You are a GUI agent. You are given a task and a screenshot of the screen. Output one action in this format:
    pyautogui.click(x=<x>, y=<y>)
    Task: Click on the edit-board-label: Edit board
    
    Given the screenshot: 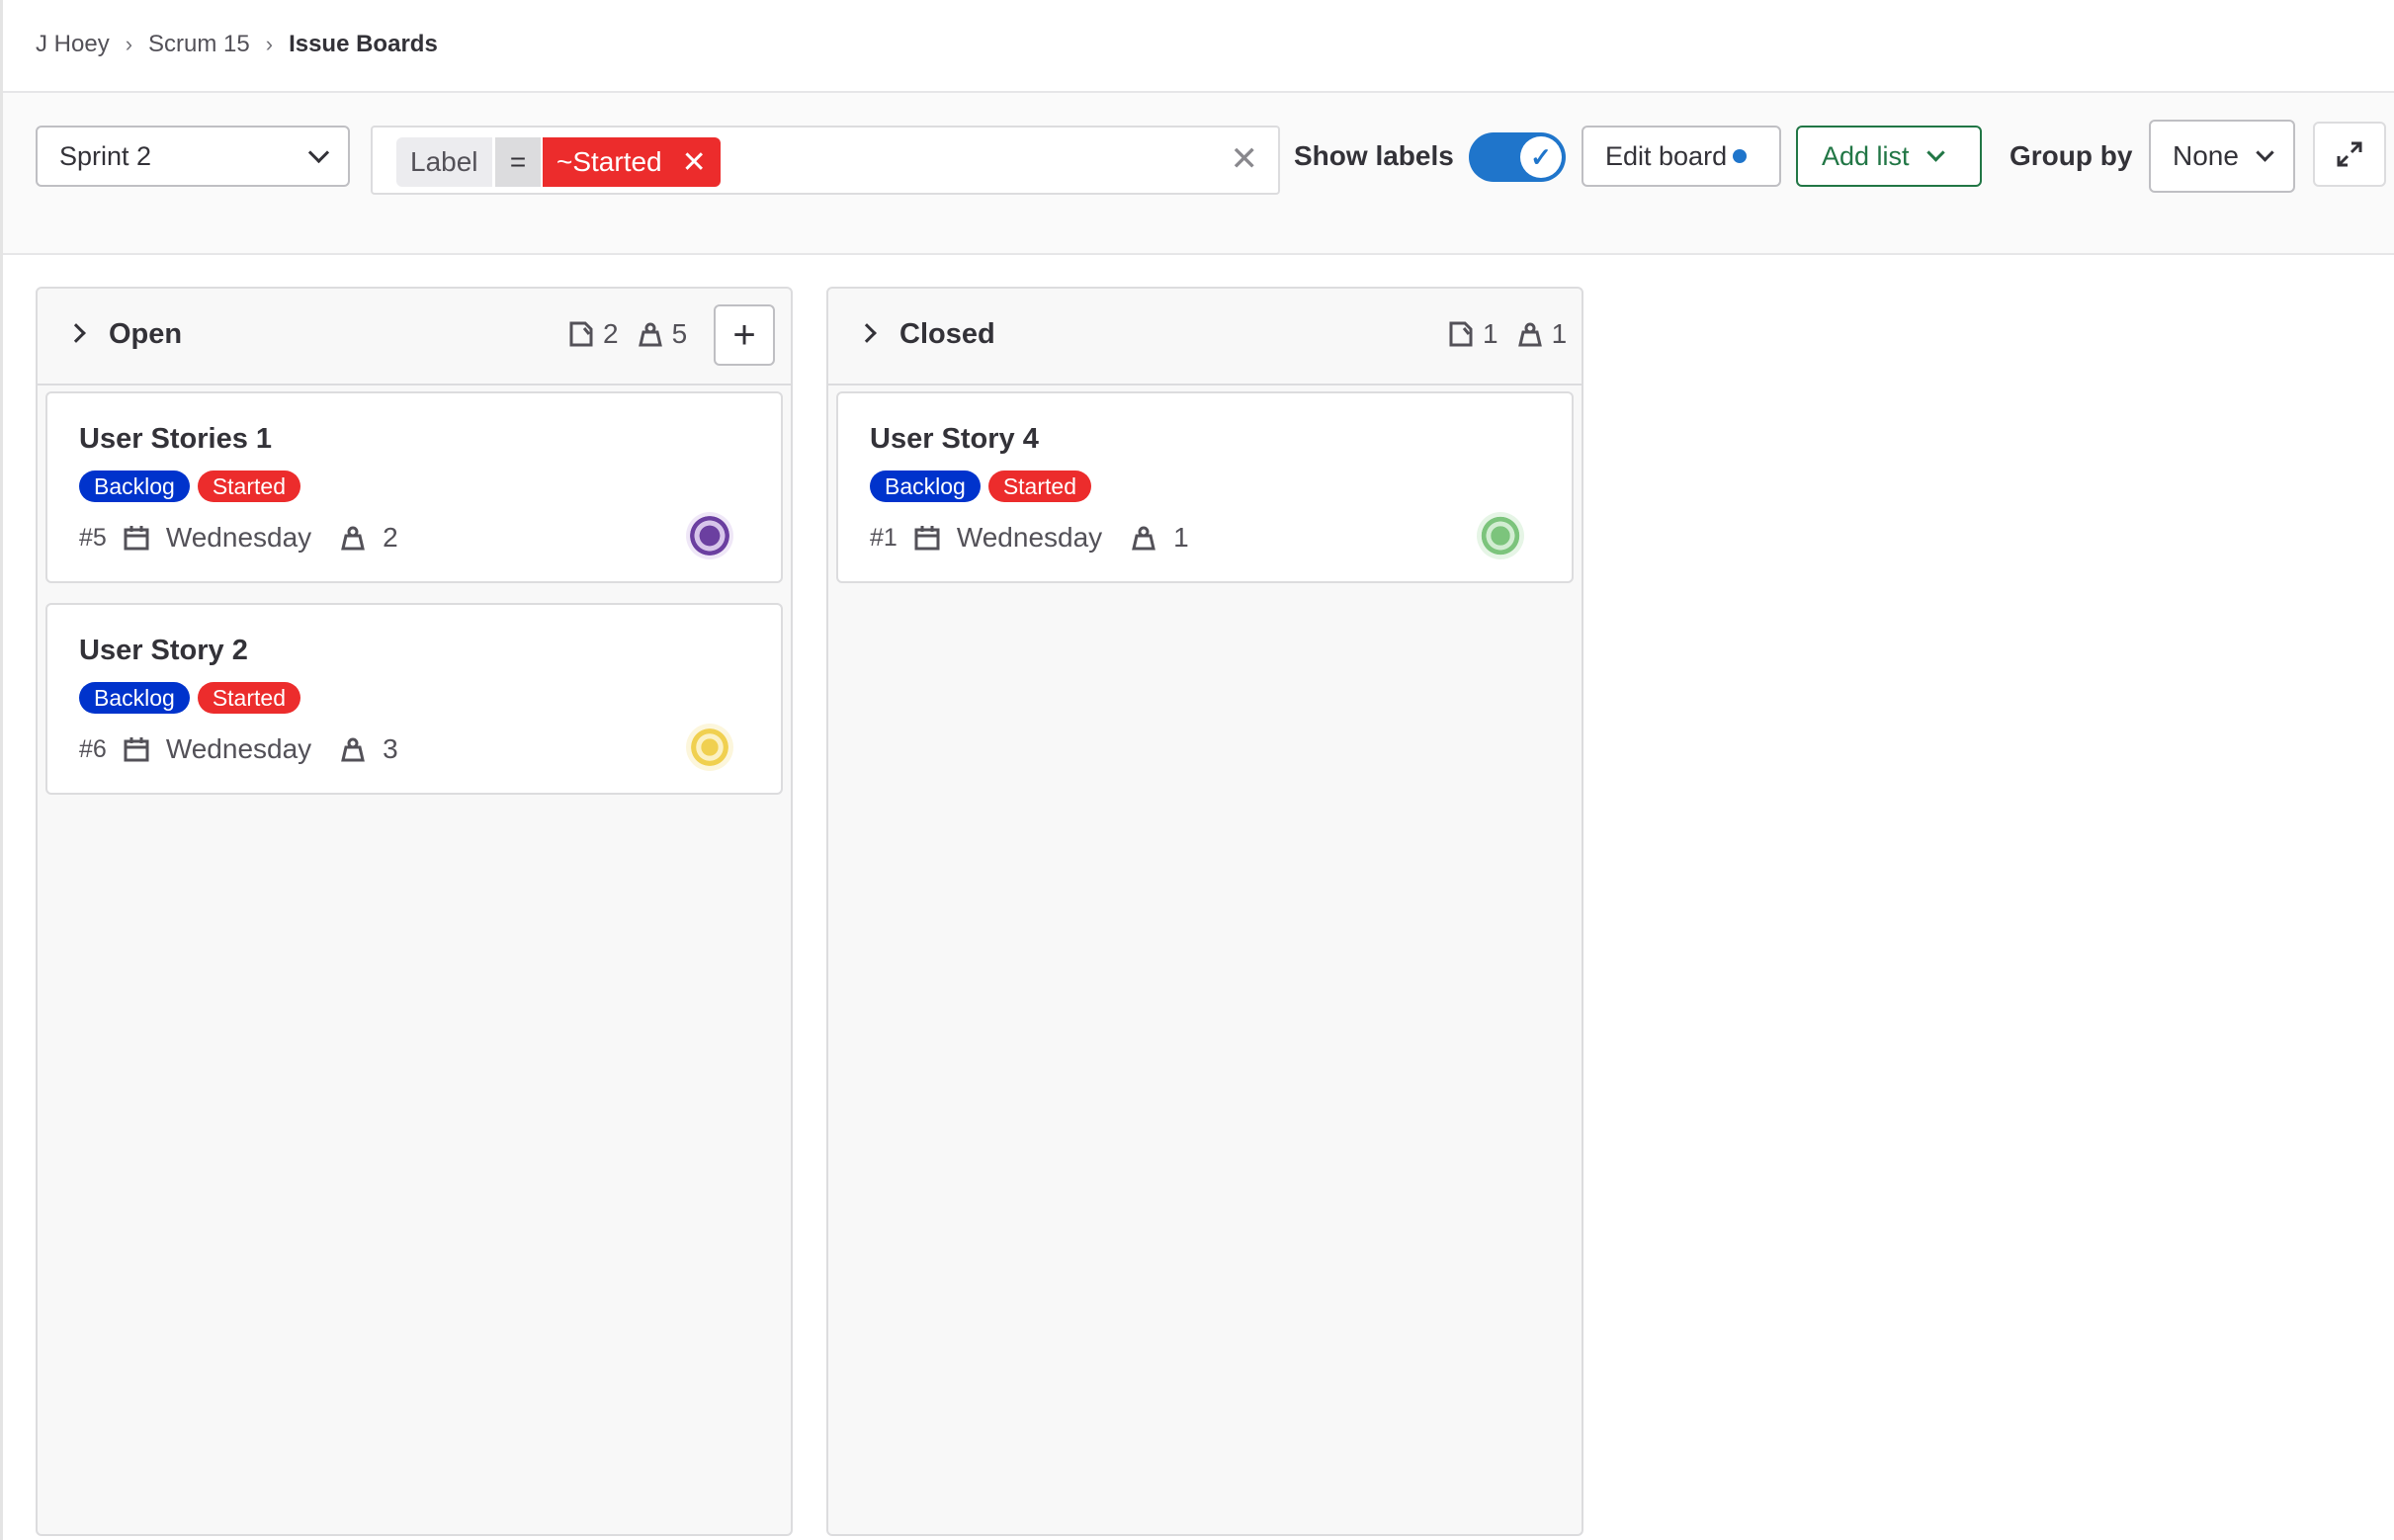 What is the action you would take?
    pyautogui.click(x=1667, y=156)
    